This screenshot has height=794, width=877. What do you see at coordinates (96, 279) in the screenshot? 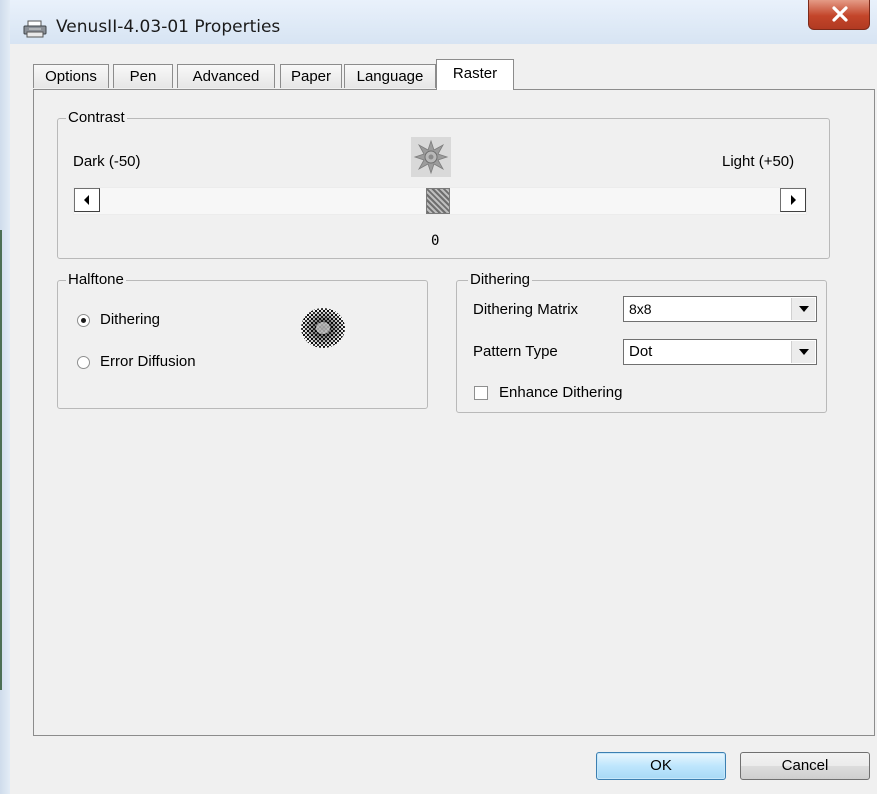
I see `halftone-group-label: Halftone` at bounding box center [96, 279].